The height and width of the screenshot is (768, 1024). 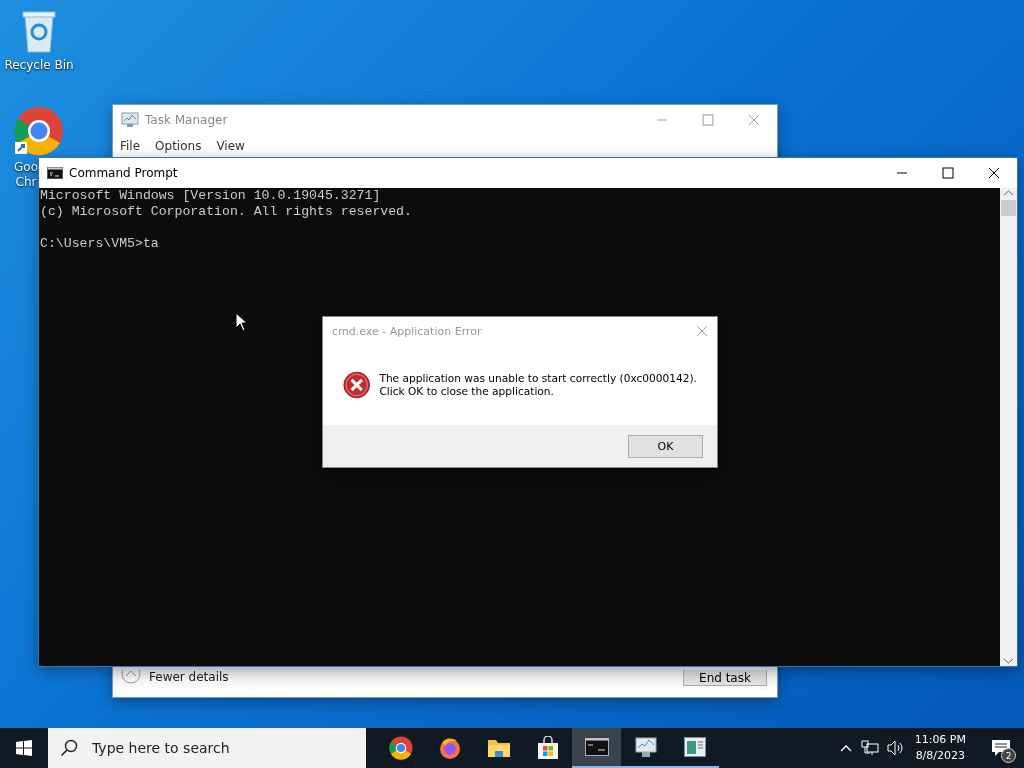 I want to click on store-bag-icon, so click(x=547, y=748).